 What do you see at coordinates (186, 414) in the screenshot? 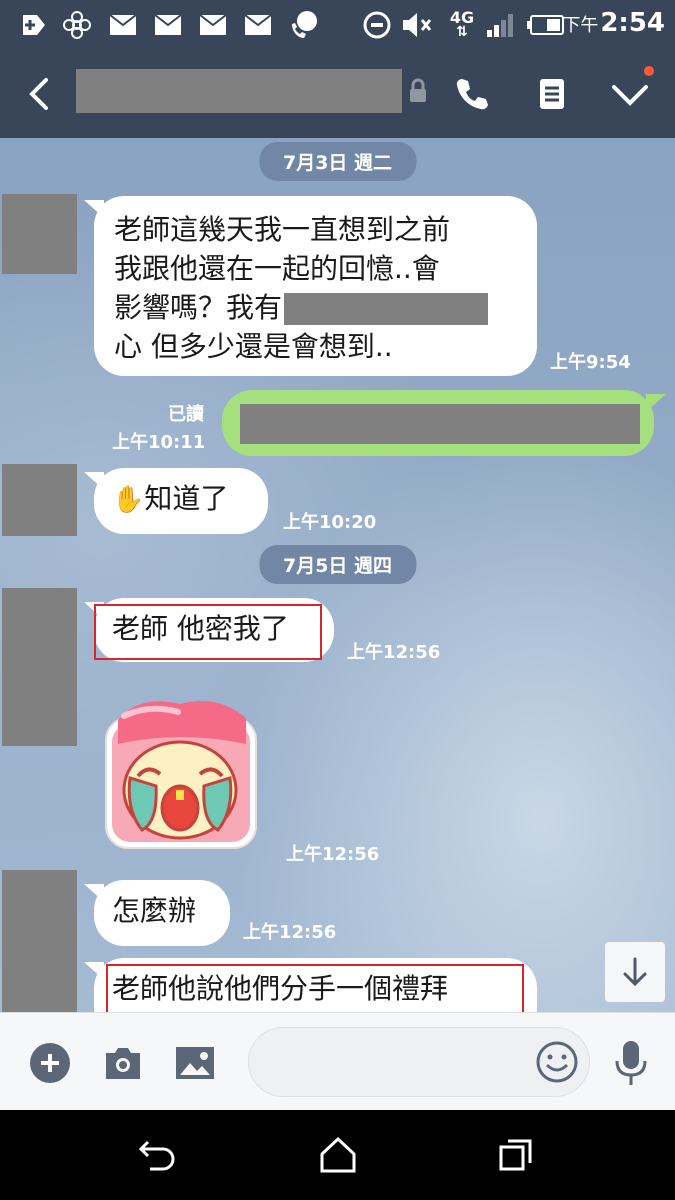
I see `read-receipt: 已讀` at bounding box center [186, 414].